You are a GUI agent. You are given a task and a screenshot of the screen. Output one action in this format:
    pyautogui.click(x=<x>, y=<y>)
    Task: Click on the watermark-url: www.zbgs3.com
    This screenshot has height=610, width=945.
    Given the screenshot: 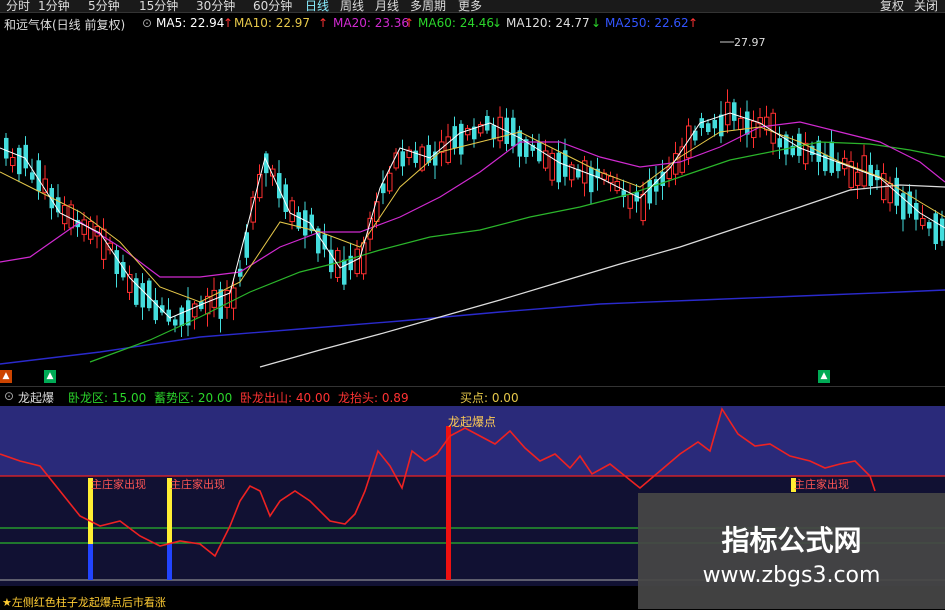 What is the action you would take?
    pyautogui.click(x=791, y=575)
    